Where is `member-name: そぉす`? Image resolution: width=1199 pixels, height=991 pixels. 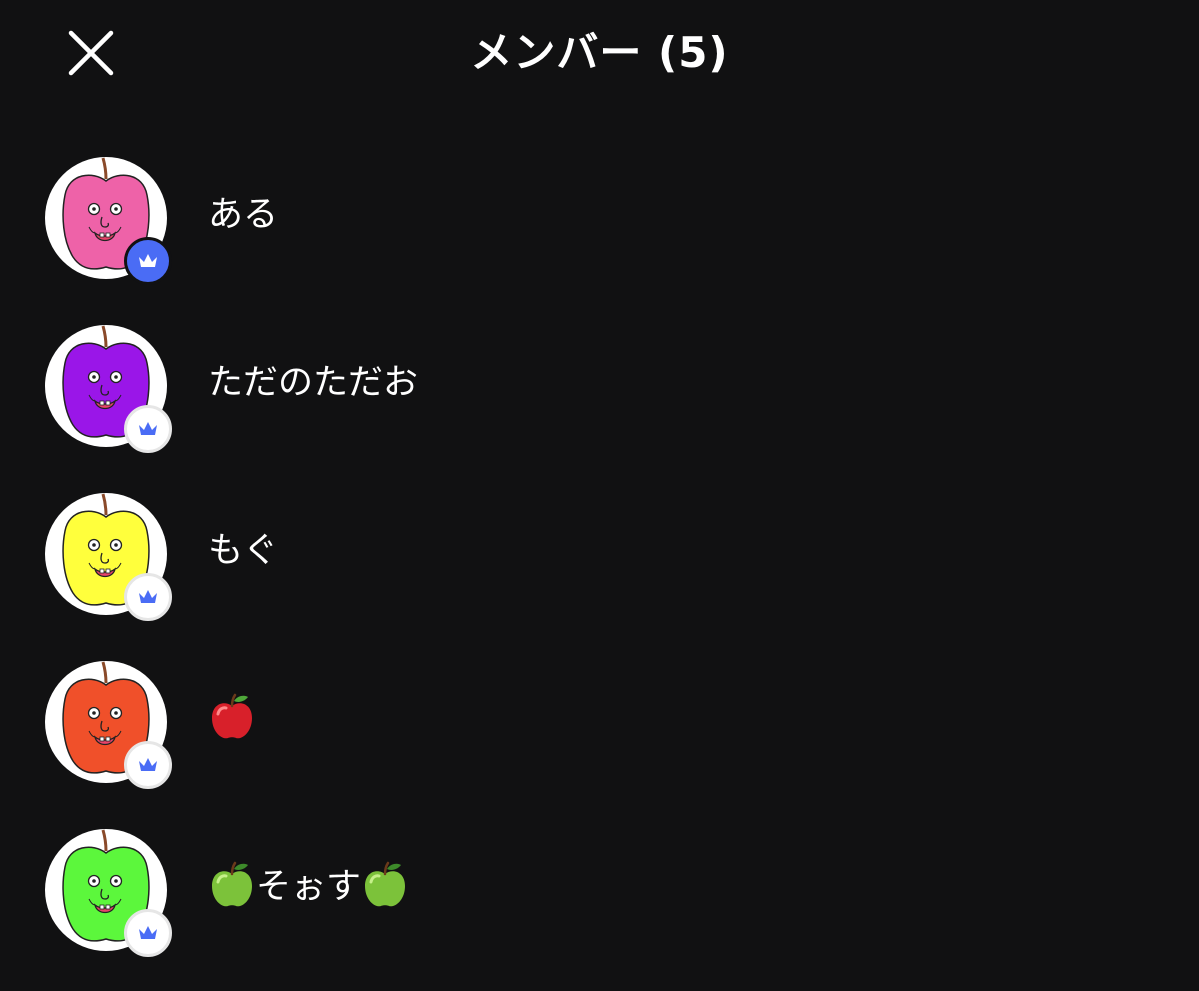 member-name: そぉす is located at coordinates (308, 886).